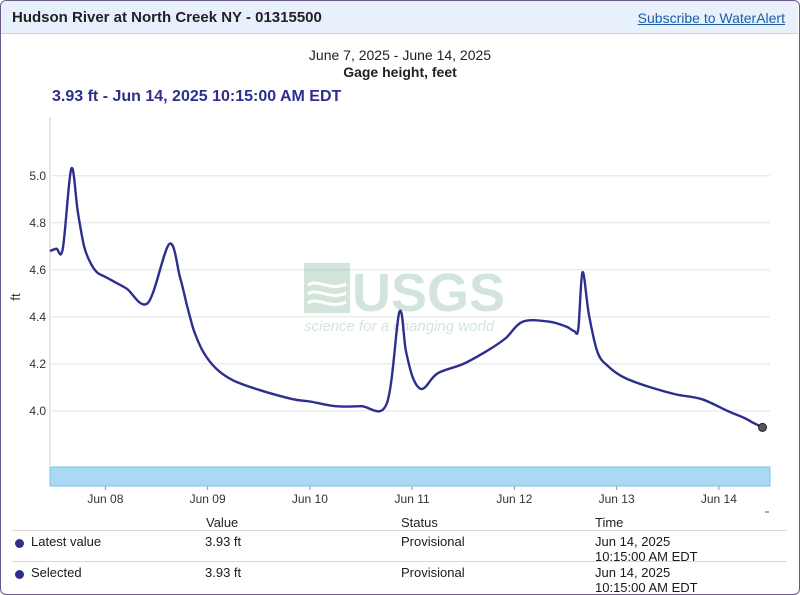  Describe the element at coordinates (66, 541) in the screenshot. I see `legend-row-name: Latest value` at that location.